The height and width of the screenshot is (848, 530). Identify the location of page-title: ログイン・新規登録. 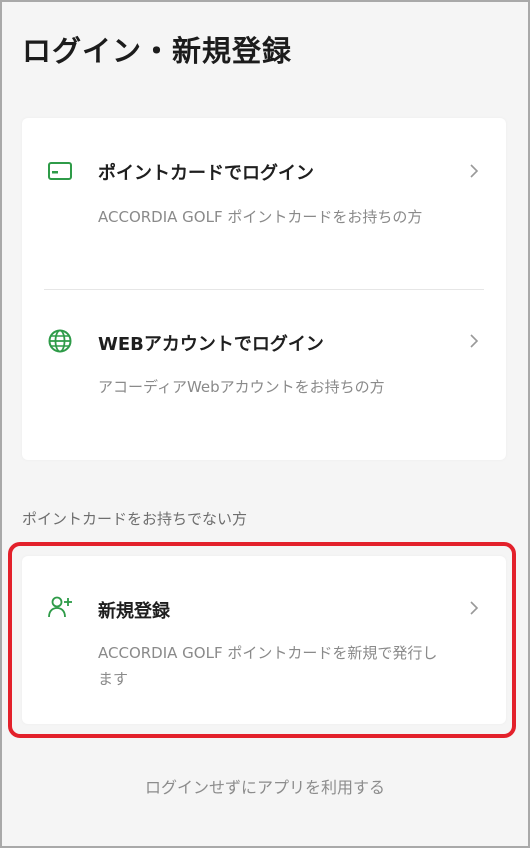
(157, 51).